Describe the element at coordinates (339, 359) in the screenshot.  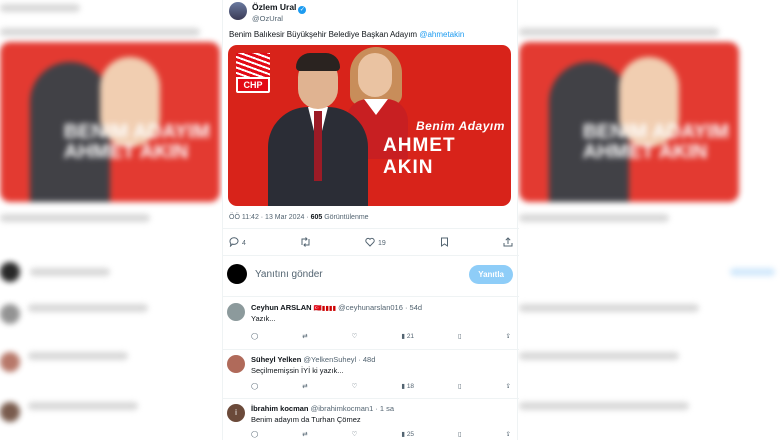
I see `reply-handle-time: @YelkenSuheyl · 48d` at that location.